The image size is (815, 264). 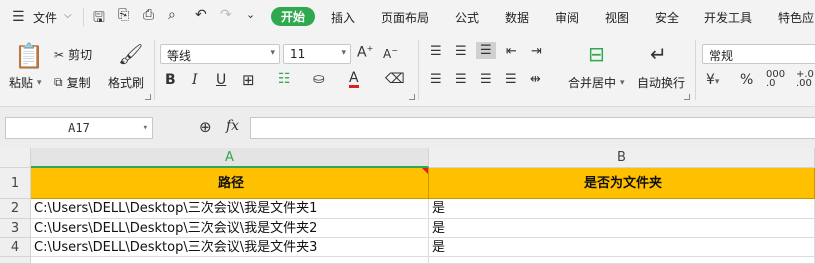 What do you see at coordinates (395, 79) in the screenshot?
I see `clear-icon: ⌫` at bounding box center [395, 79].